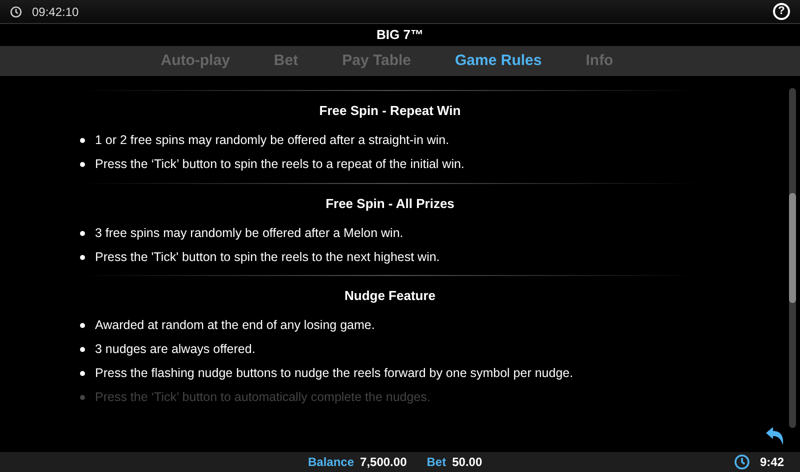  Describe the element at coordinates (249, 233) in the screenshot. I see `rule-text: 3 free spins may randomly be offered after a Melon win.` at that location.